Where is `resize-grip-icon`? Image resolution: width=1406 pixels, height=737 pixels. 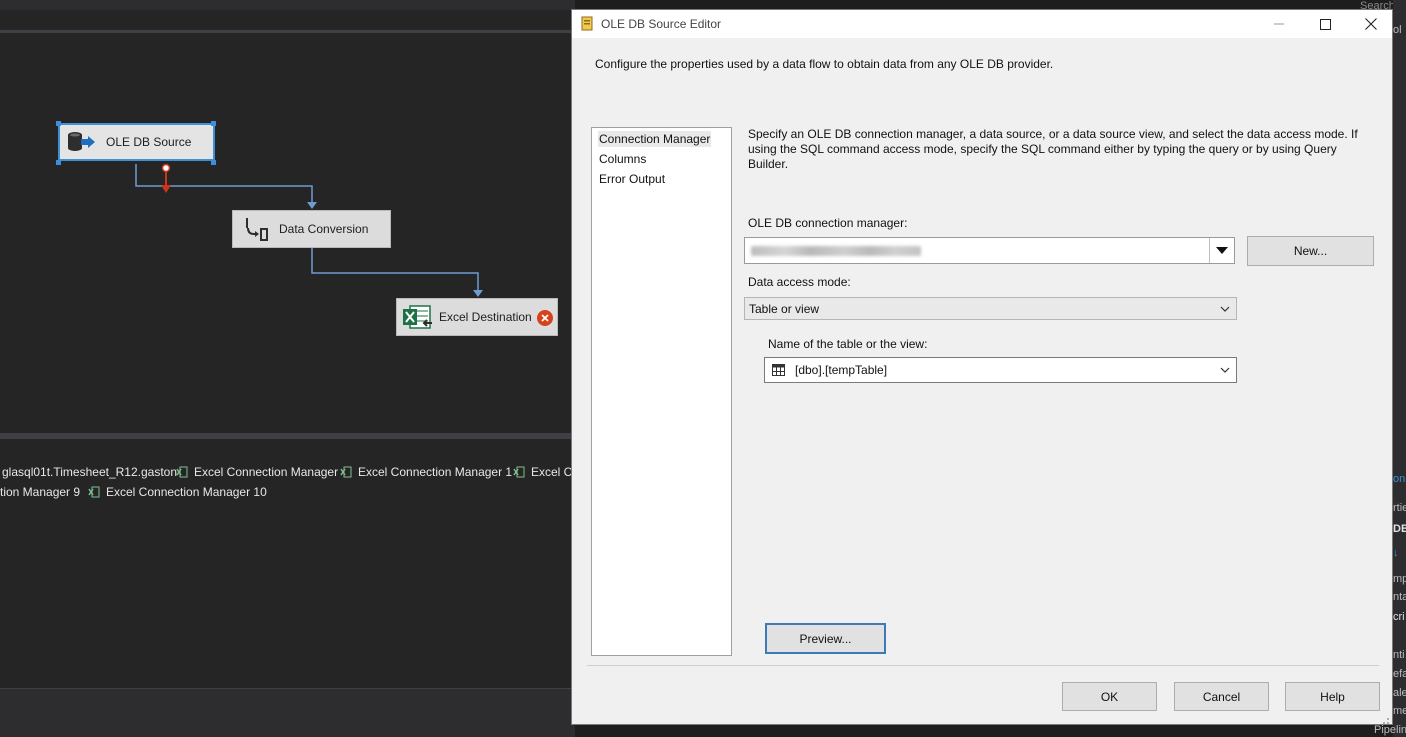 resize-grip-icon is located at coordinates (1385, 718).